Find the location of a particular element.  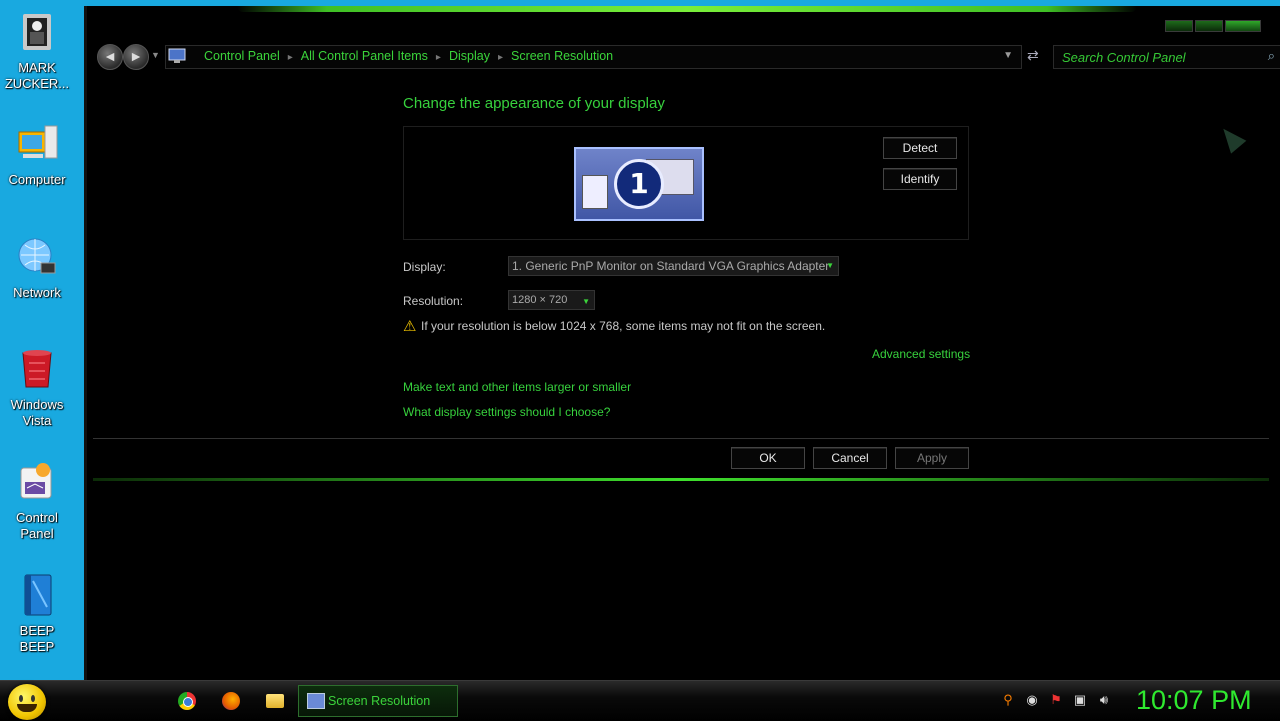

smiley-mouth is located at coordinates (27, 708).